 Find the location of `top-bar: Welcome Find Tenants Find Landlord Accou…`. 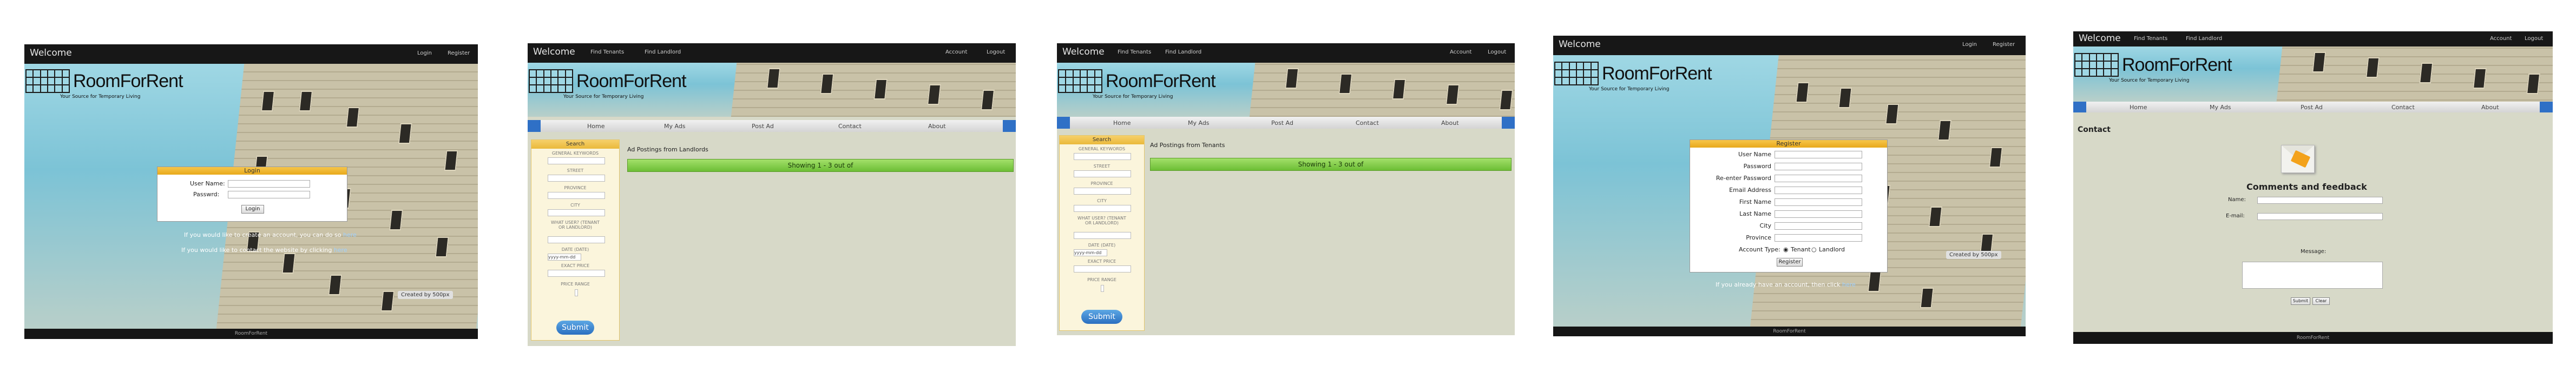

top-bar: Welcome Find Tenants Find Landlord Accou… is located at coordinates (2313, 38).